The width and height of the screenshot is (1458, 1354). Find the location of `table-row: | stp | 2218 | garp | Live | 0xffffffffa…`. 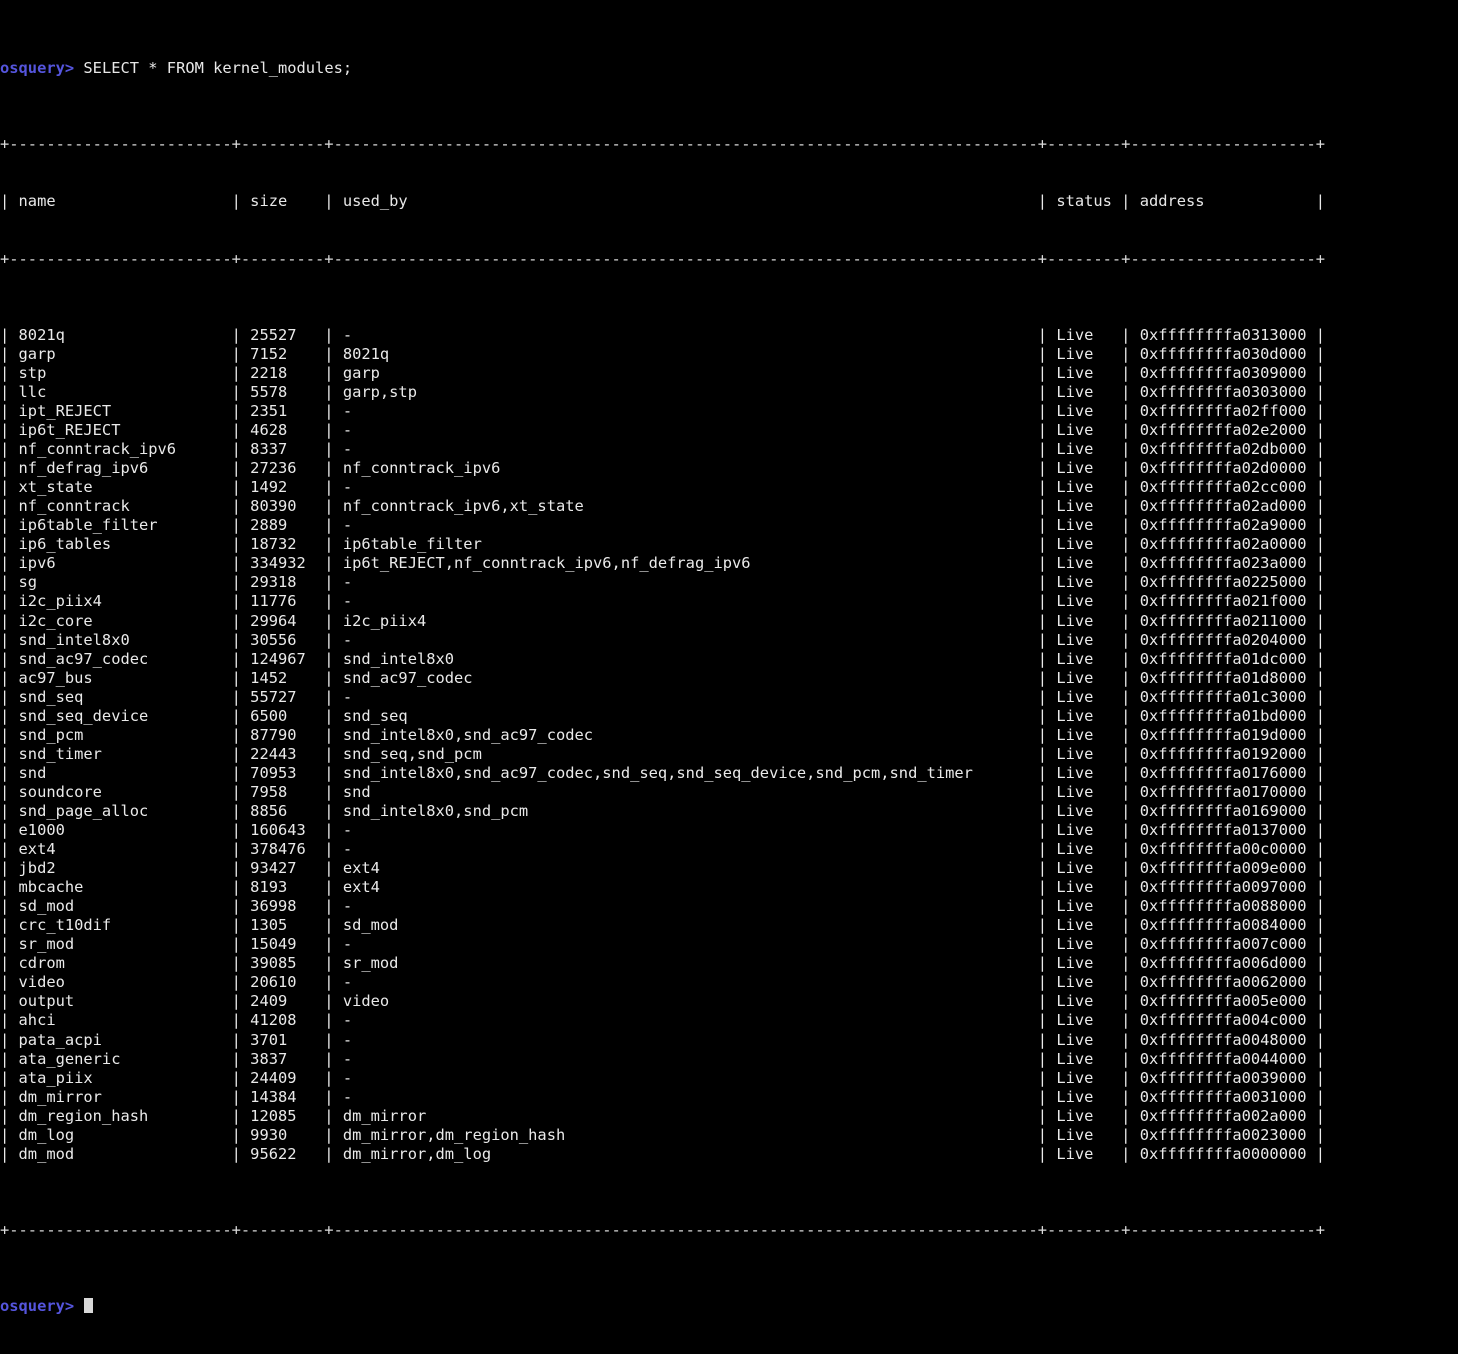

table-row: | stp | 2218 | garp | Live | 0xffffffffa… is located at coordinates (663, 372).